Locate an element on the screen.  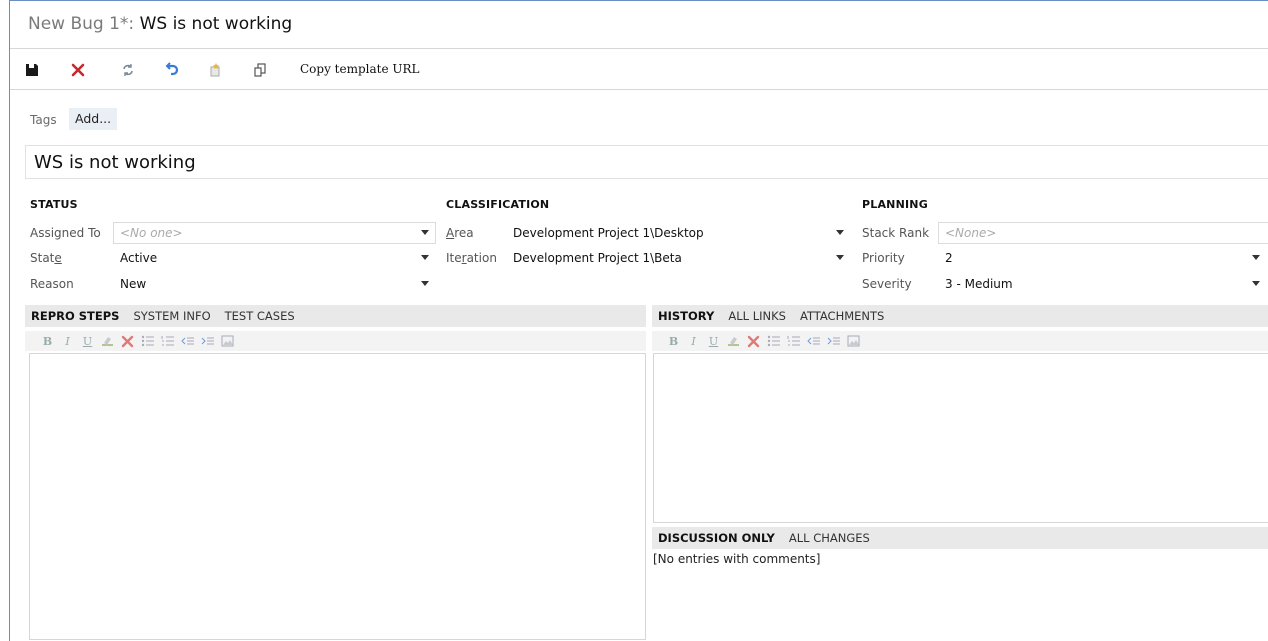
tab-attachments: ATTACHMENTS is located at coordinates (842, 316).